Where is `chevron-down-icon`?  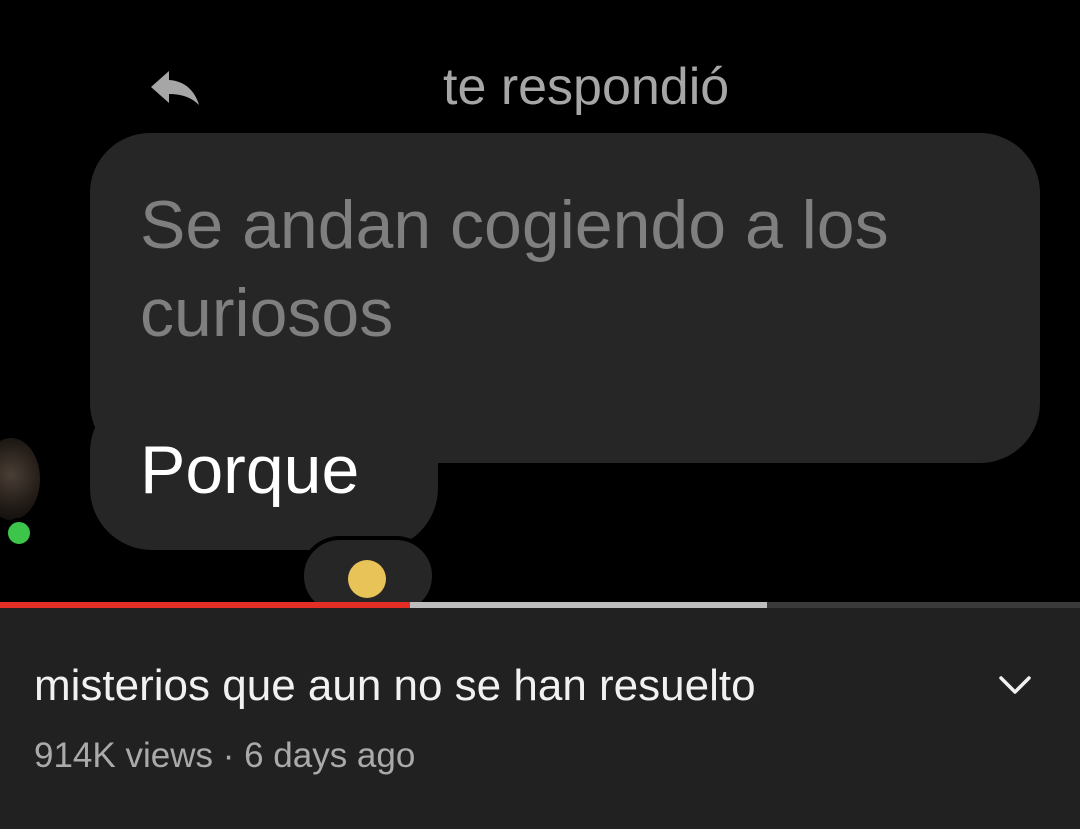
chevron-down-icon is located at coordinates (1015, 686).